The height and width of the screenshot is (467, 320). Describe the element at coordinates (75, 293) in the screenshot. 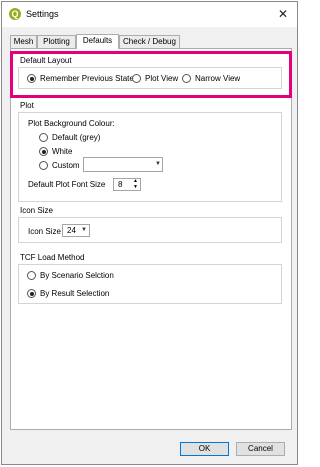

I see `by-result-selection-label: By Result Selection` at that location.